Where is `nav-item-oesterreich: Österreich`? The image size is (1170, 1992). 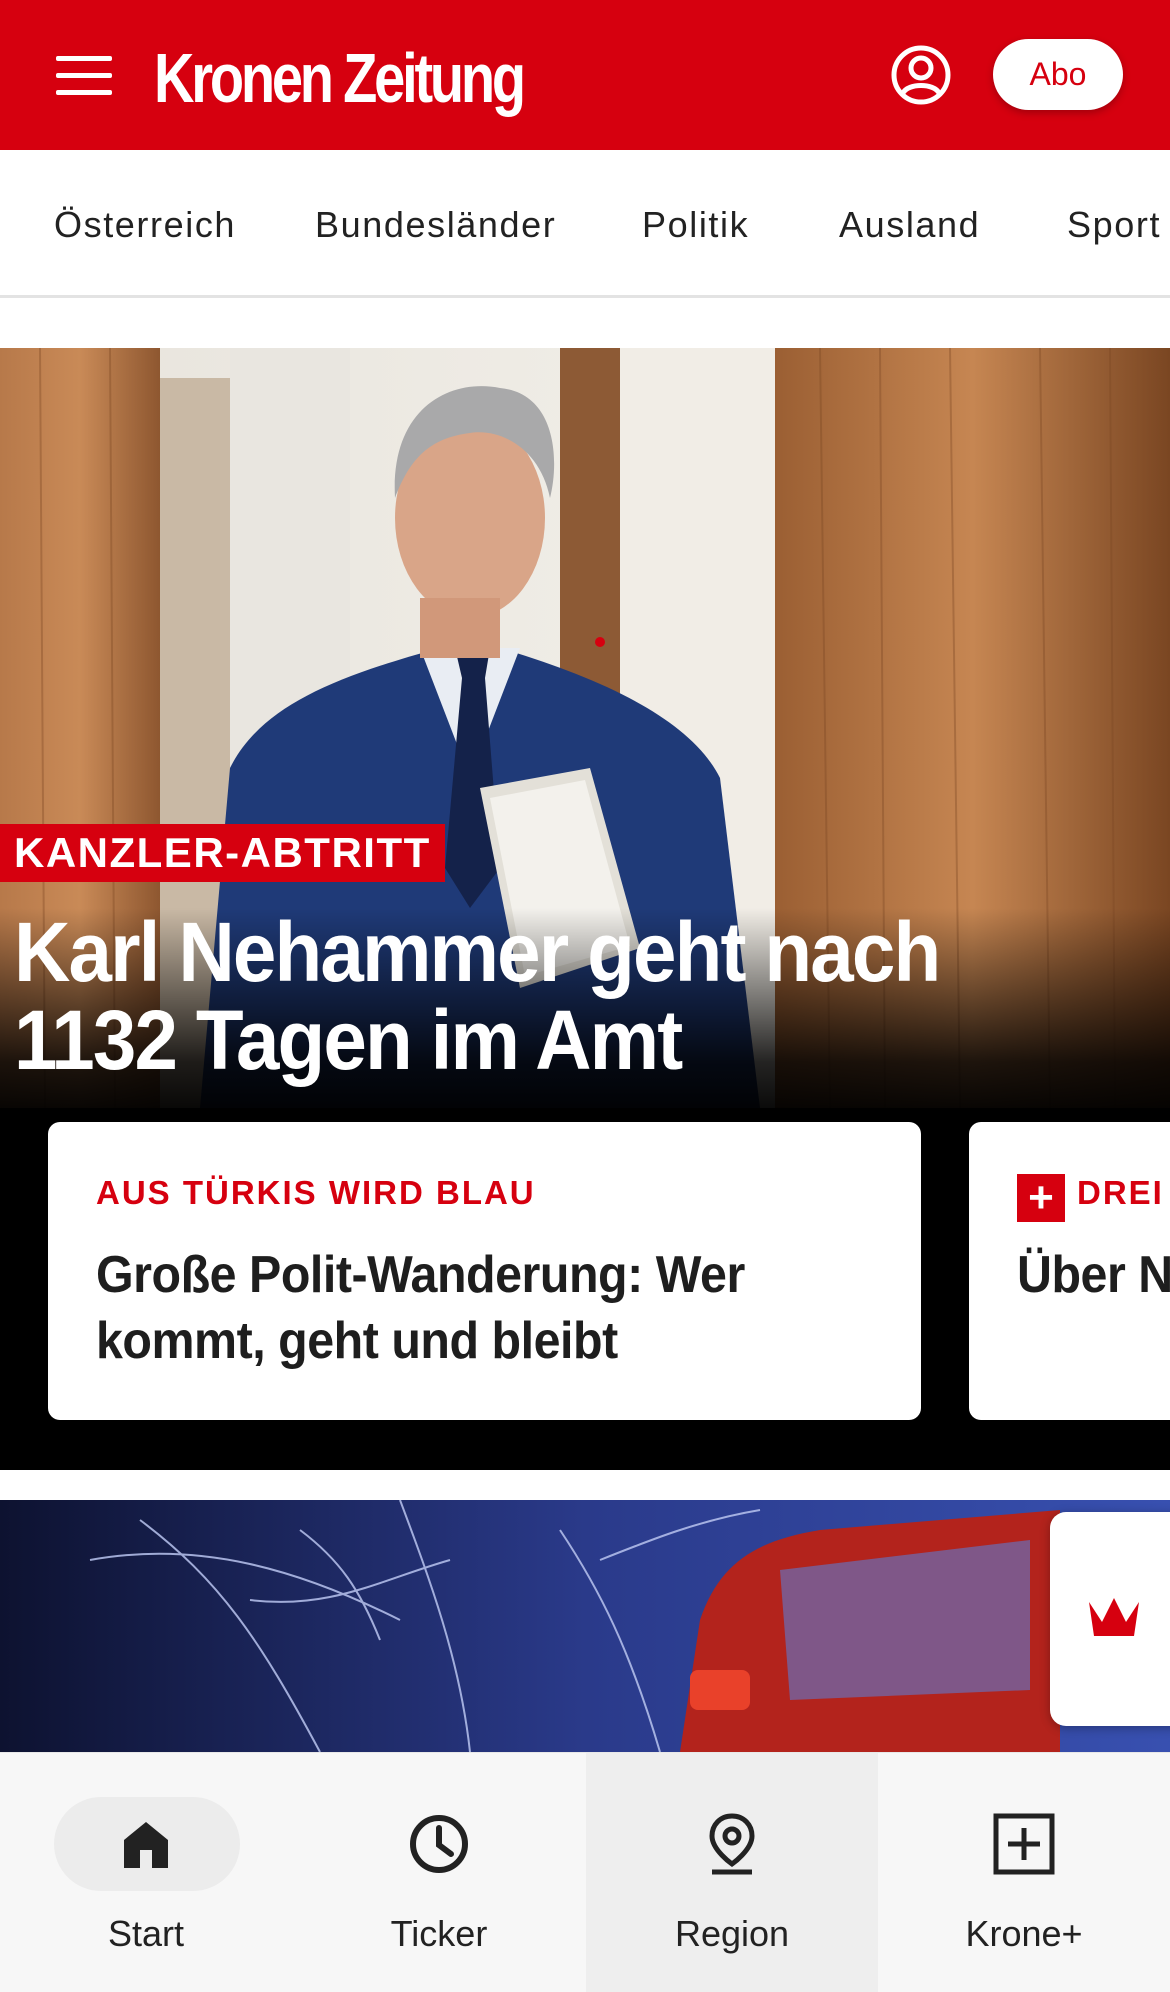
nav-item-oesterreich: Österreich is located at coordinates (145, 225).